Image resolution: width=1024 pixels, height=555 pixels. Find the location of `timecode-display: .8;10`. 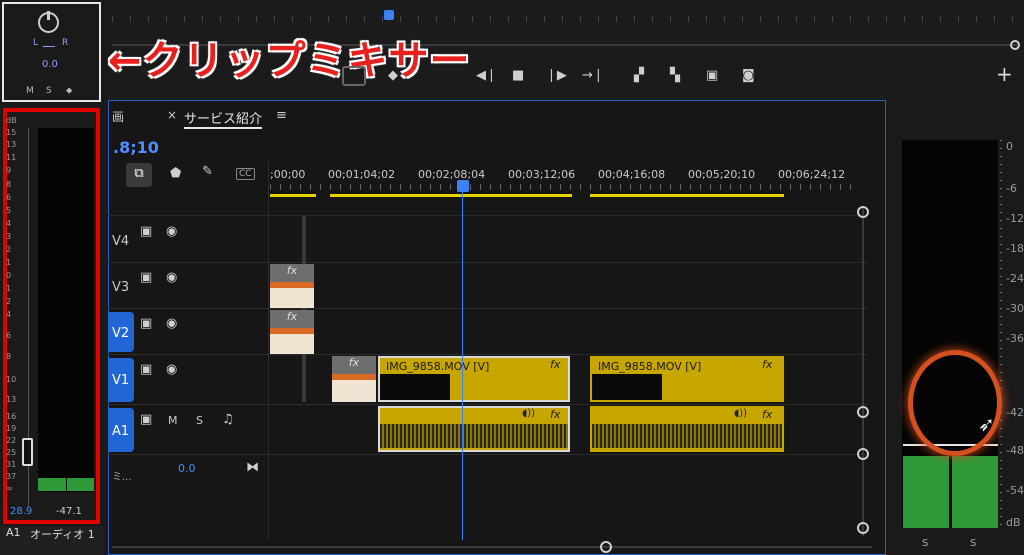

timecode-display: .8;10 is located at coordinates (136, 147).